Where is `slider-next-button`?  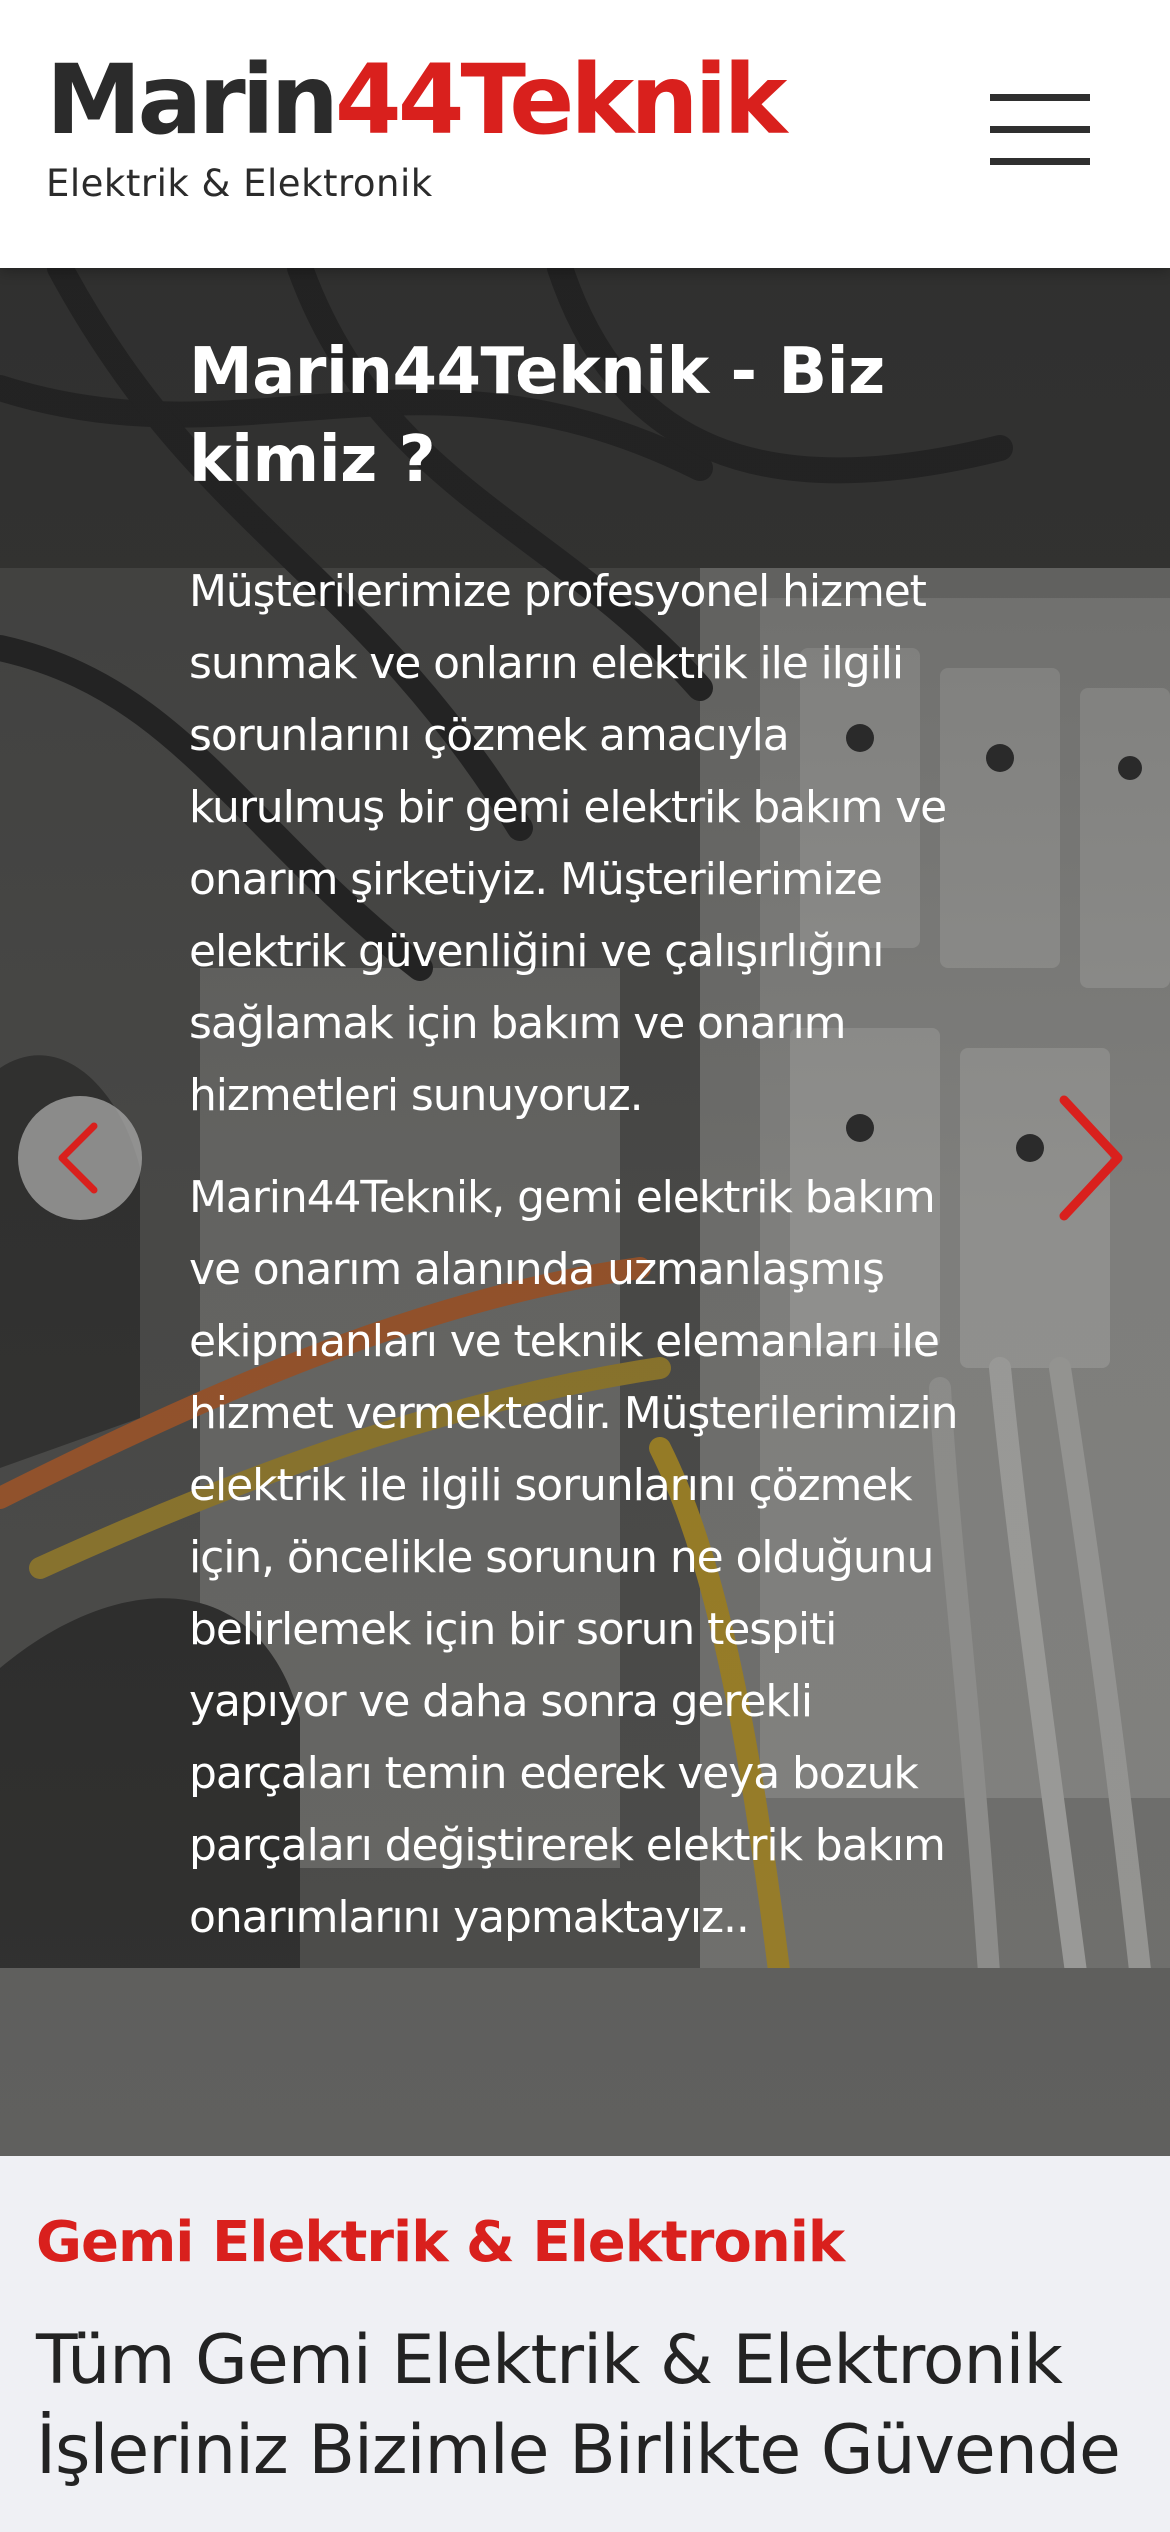
slider-next-button is located at coordinates (1090, 1158).